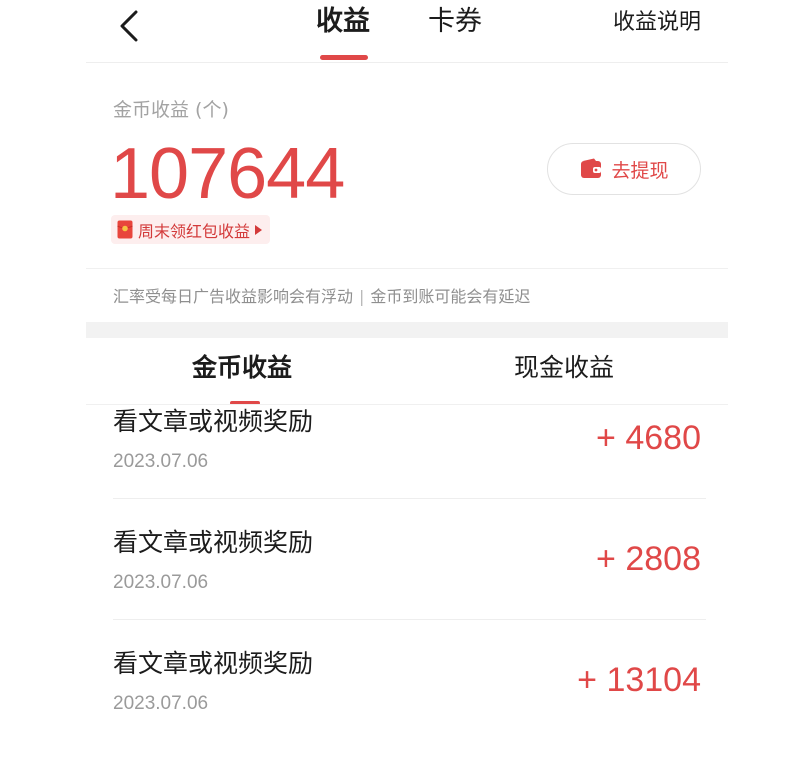  I want to click on section-gap, so click(407, 330).